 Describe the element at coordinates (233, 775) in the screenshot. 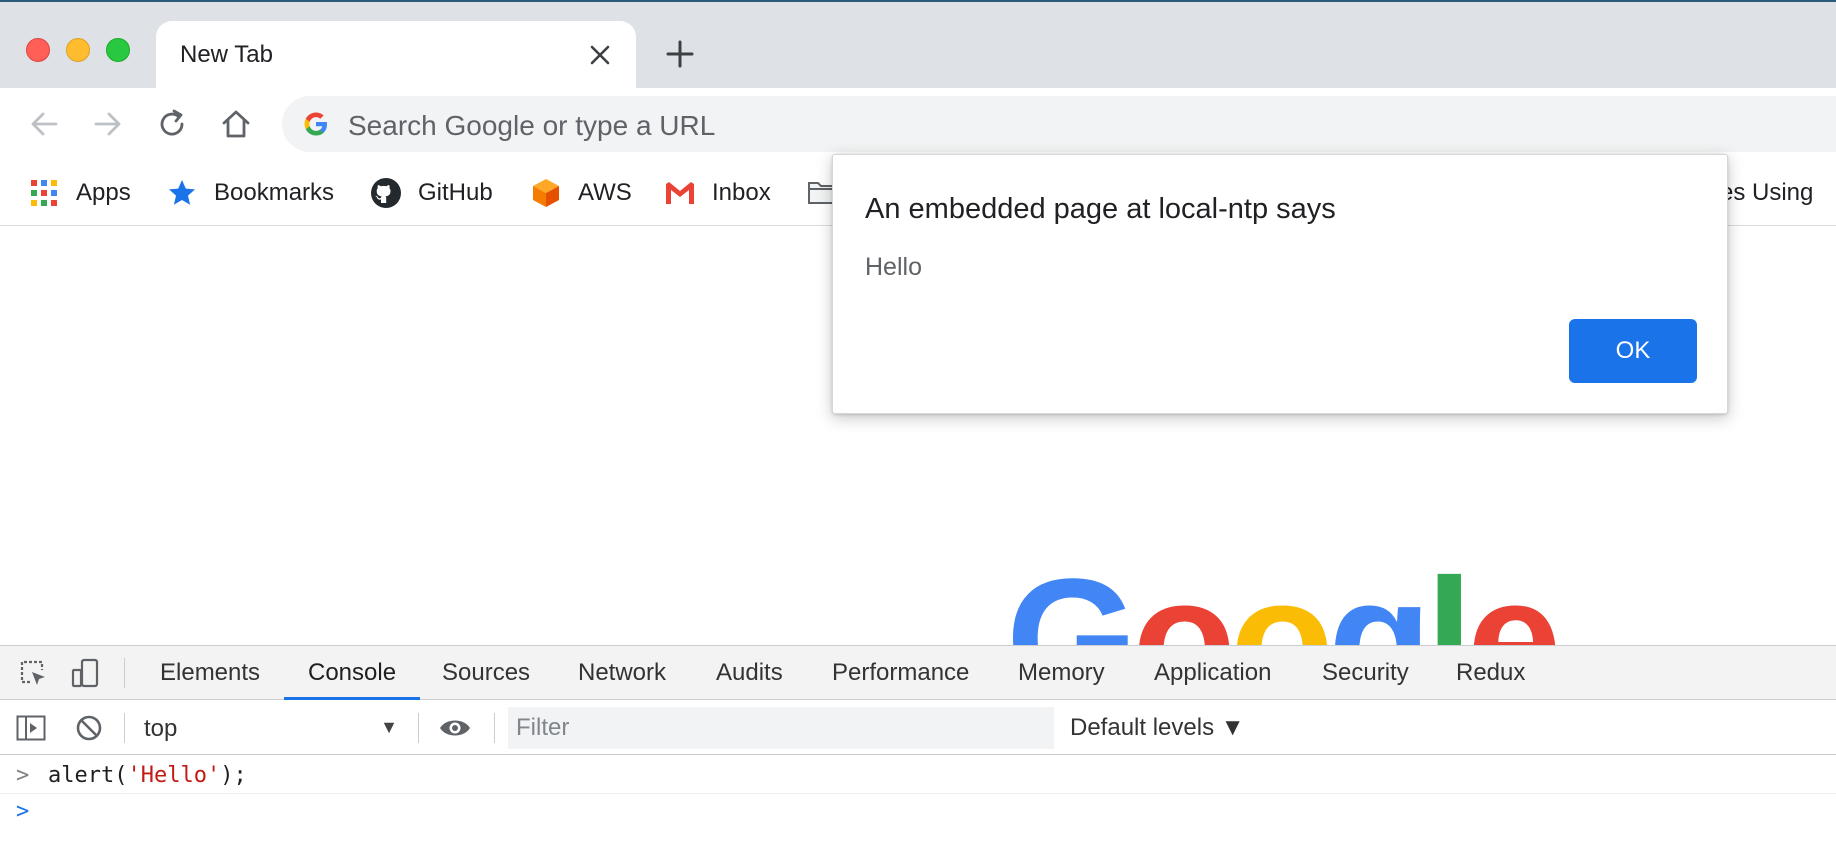

I see `code-text: );` at that location.